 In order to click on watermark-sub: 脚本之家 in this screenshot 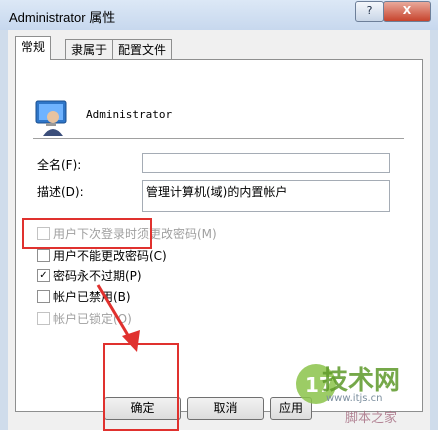, I will do `click(371, 418)`.